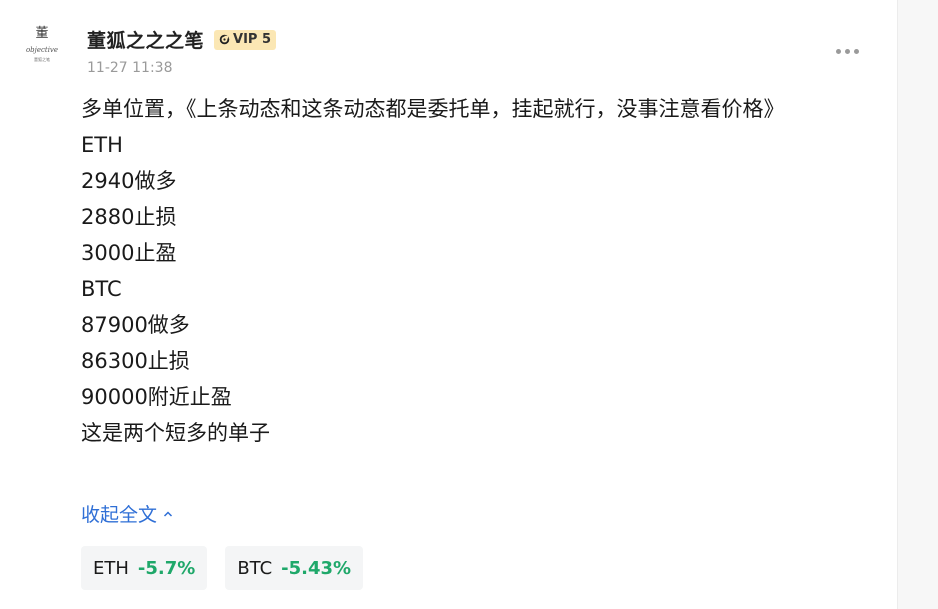 Image resolution: width=938 pixels, height=609 pixels. I want to click on vip-label: VIP 5, so click(252, 39).